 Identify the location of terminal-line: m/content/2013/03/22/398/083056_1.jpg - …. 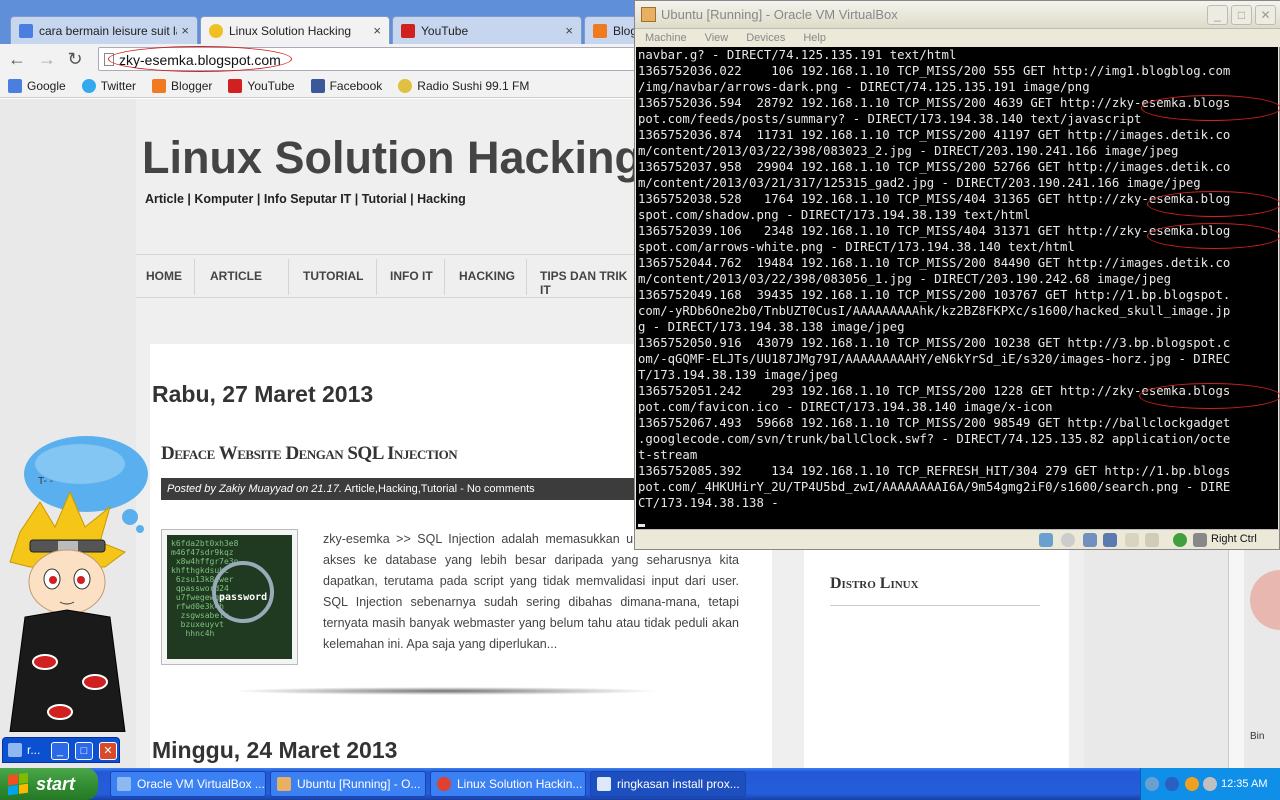
(905, 279).